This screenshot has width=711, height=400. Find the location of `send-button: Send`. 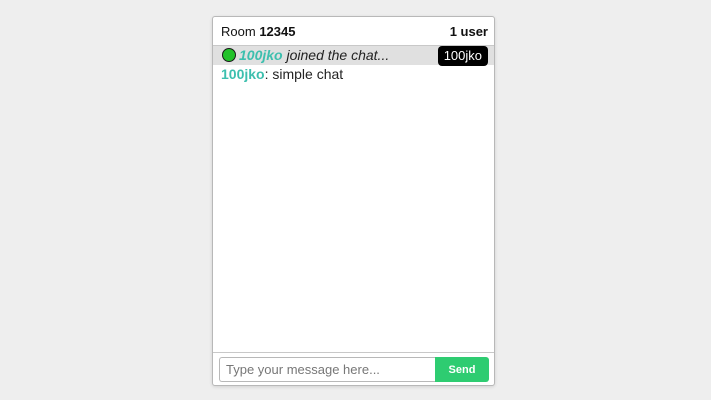

send-button: Send is located at coordinates (462, 369).